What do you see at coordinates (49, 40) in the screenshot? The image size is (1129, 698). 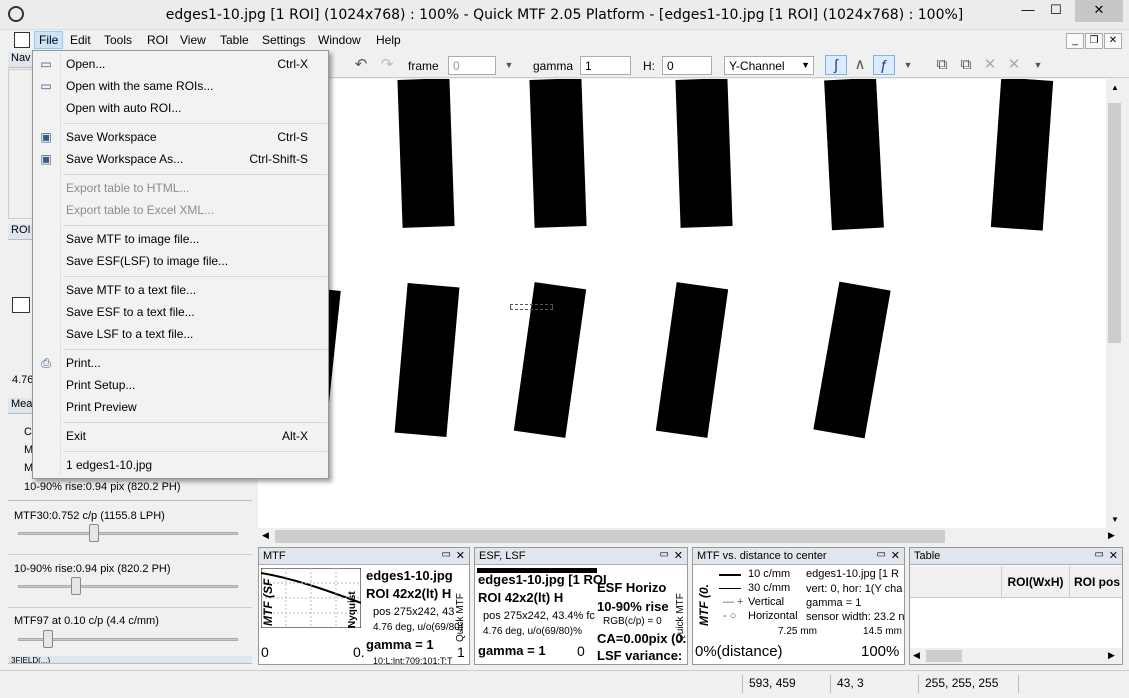 I see `menu-file: File` at bounding box center [49, 40].